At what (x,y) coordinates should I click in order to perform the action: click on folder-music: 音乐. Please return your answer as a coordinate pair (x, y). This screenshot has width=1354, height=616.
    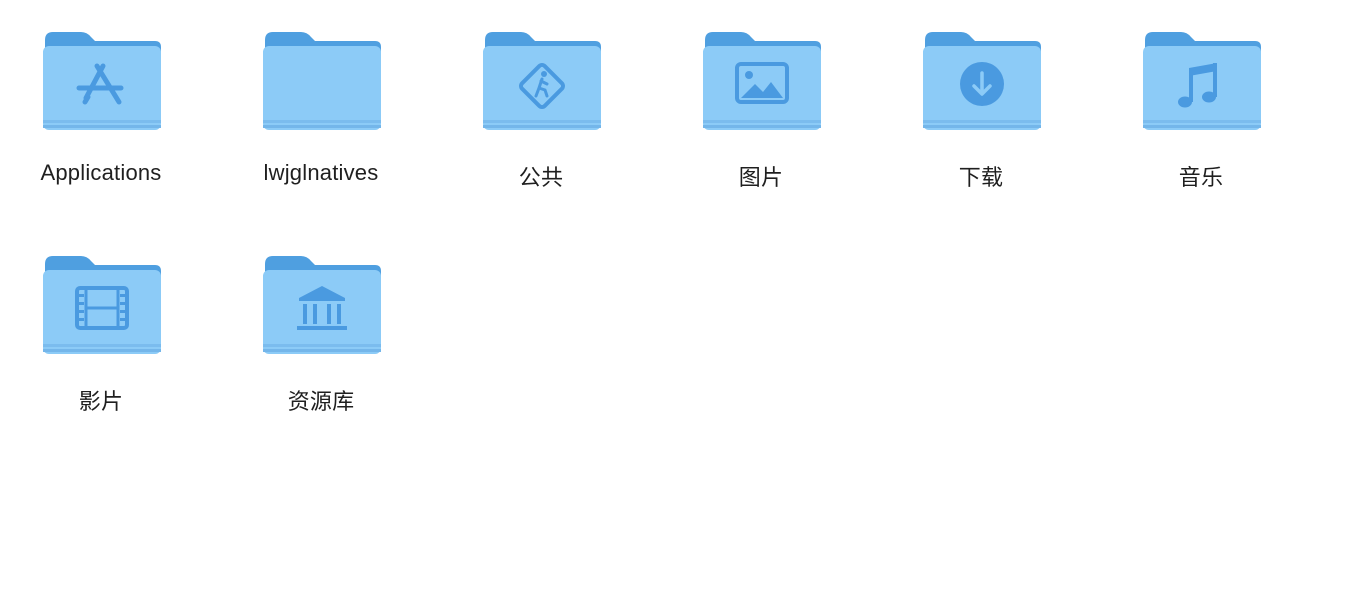
    Looking at the image, I should click on (1201, 95).